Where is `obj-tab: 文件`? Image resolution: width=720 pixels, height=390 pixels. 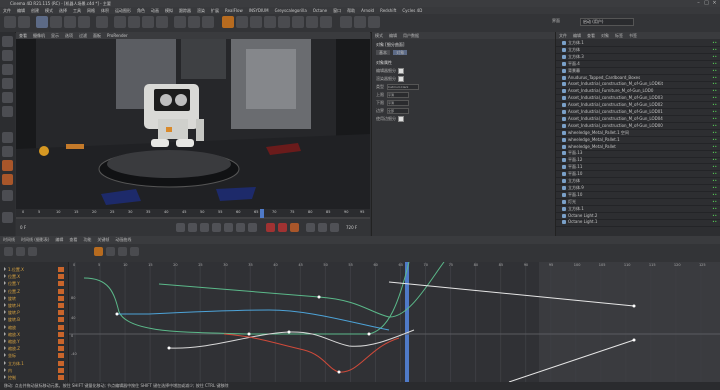 obj-tab: 文件 is located at coordinates (563, 35).